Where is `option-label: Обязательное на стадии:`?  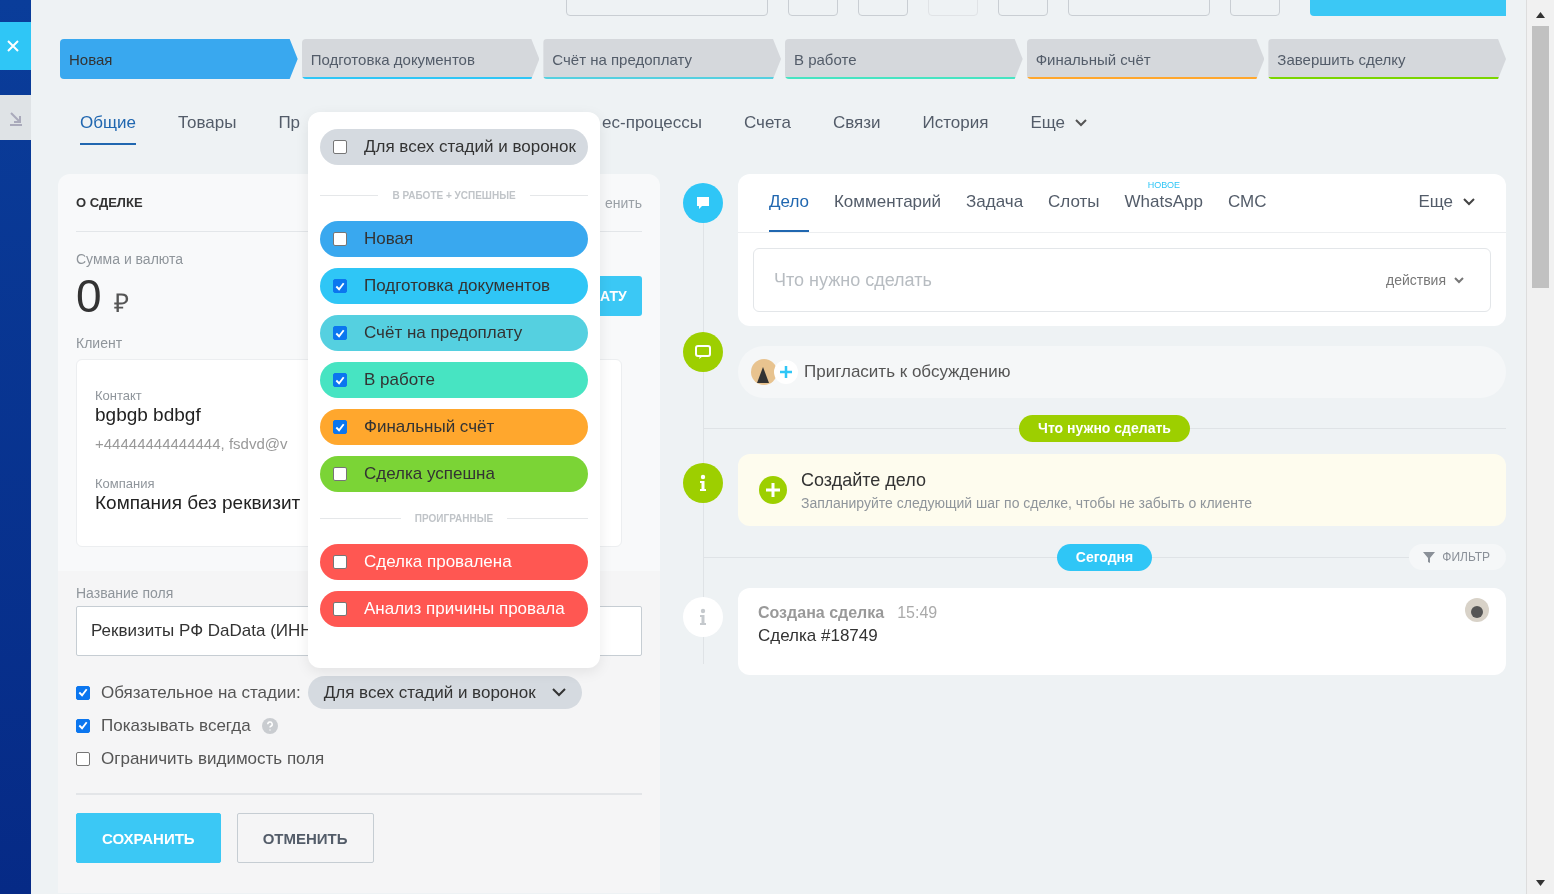 option-label: Обязательное на стадии: is located at coordinates (201, 692).